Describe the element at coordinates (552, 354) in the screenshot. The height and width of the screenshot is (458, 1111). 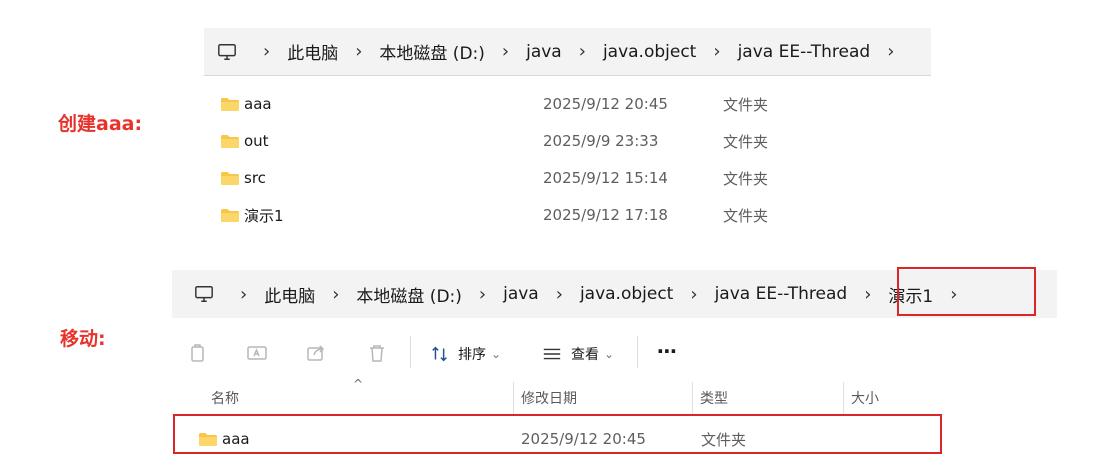
I see `view-list-icon` at that location.